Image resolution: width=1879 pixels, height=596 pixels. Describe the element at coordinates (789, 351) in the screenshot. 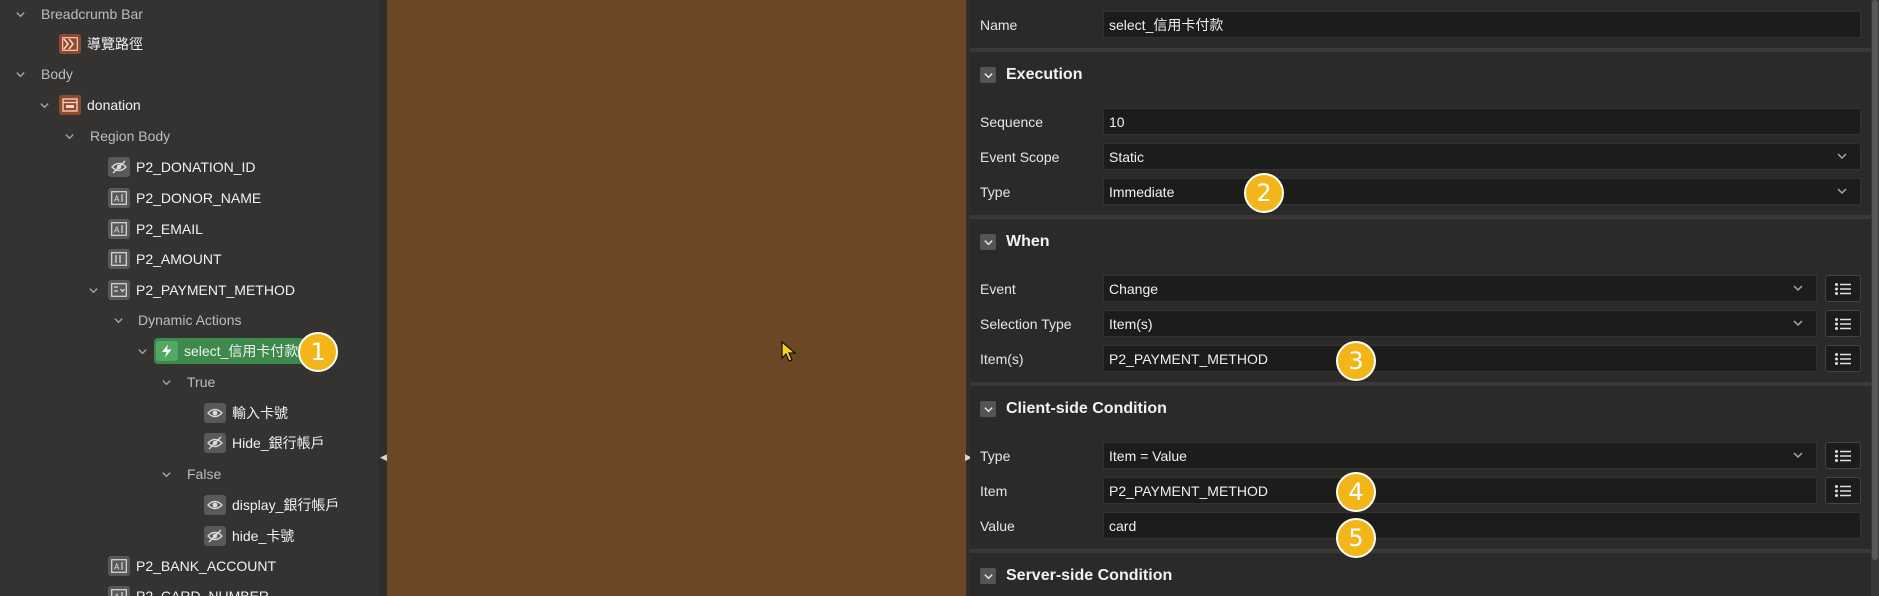

I see `mouse-cursor-icon` at that location.